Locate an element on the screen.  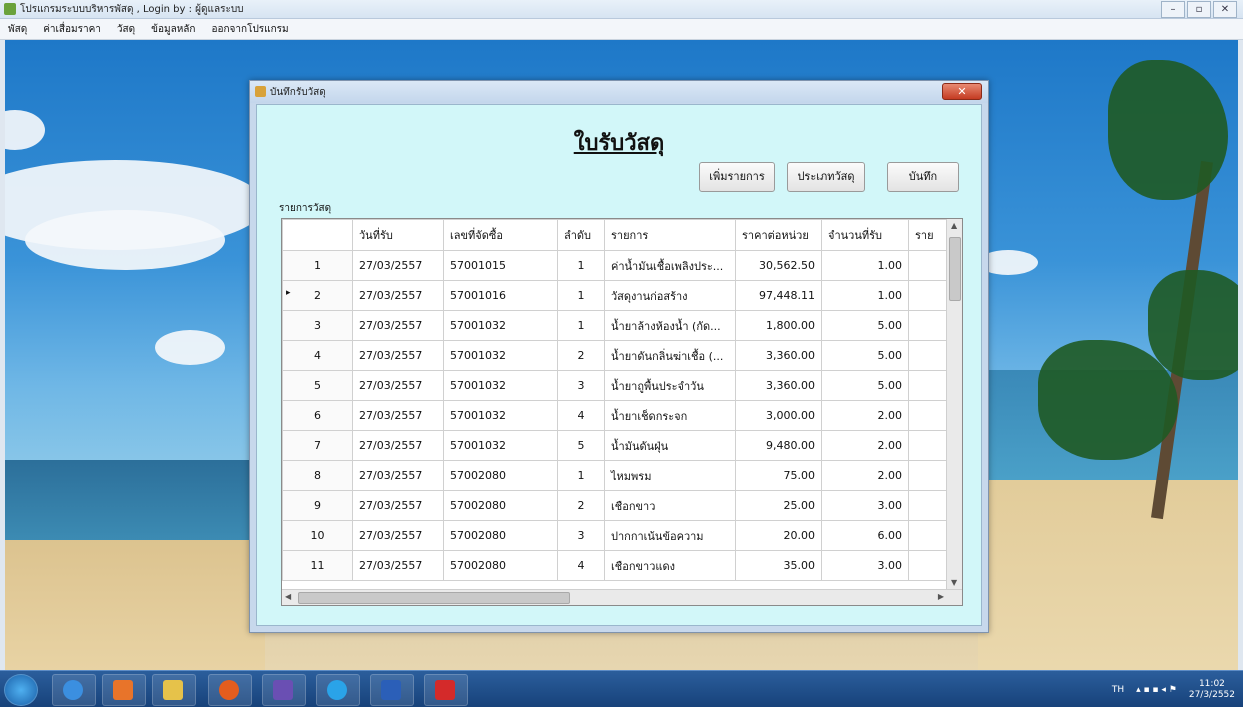
menu-item-materials: วัสดุ is located at coordinates (126, 29).